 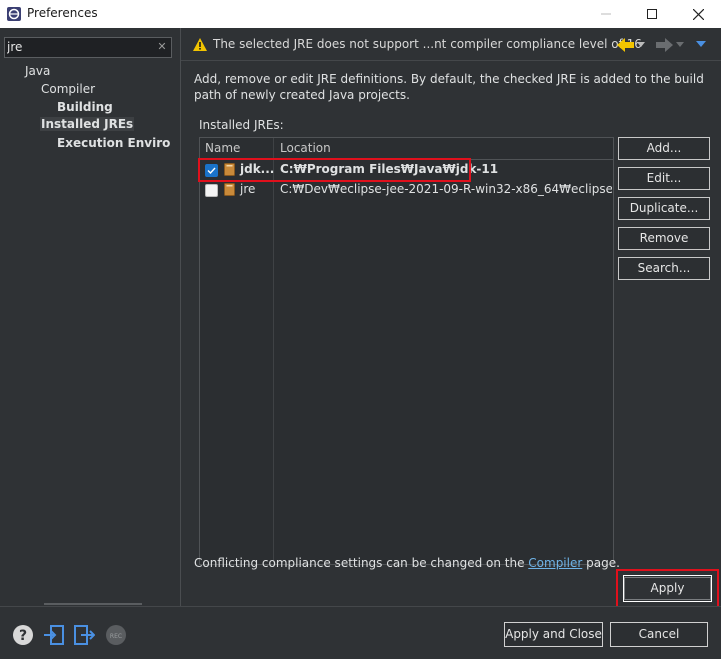 I want to click on back-arrow-icon, so click(x=626, y=45).